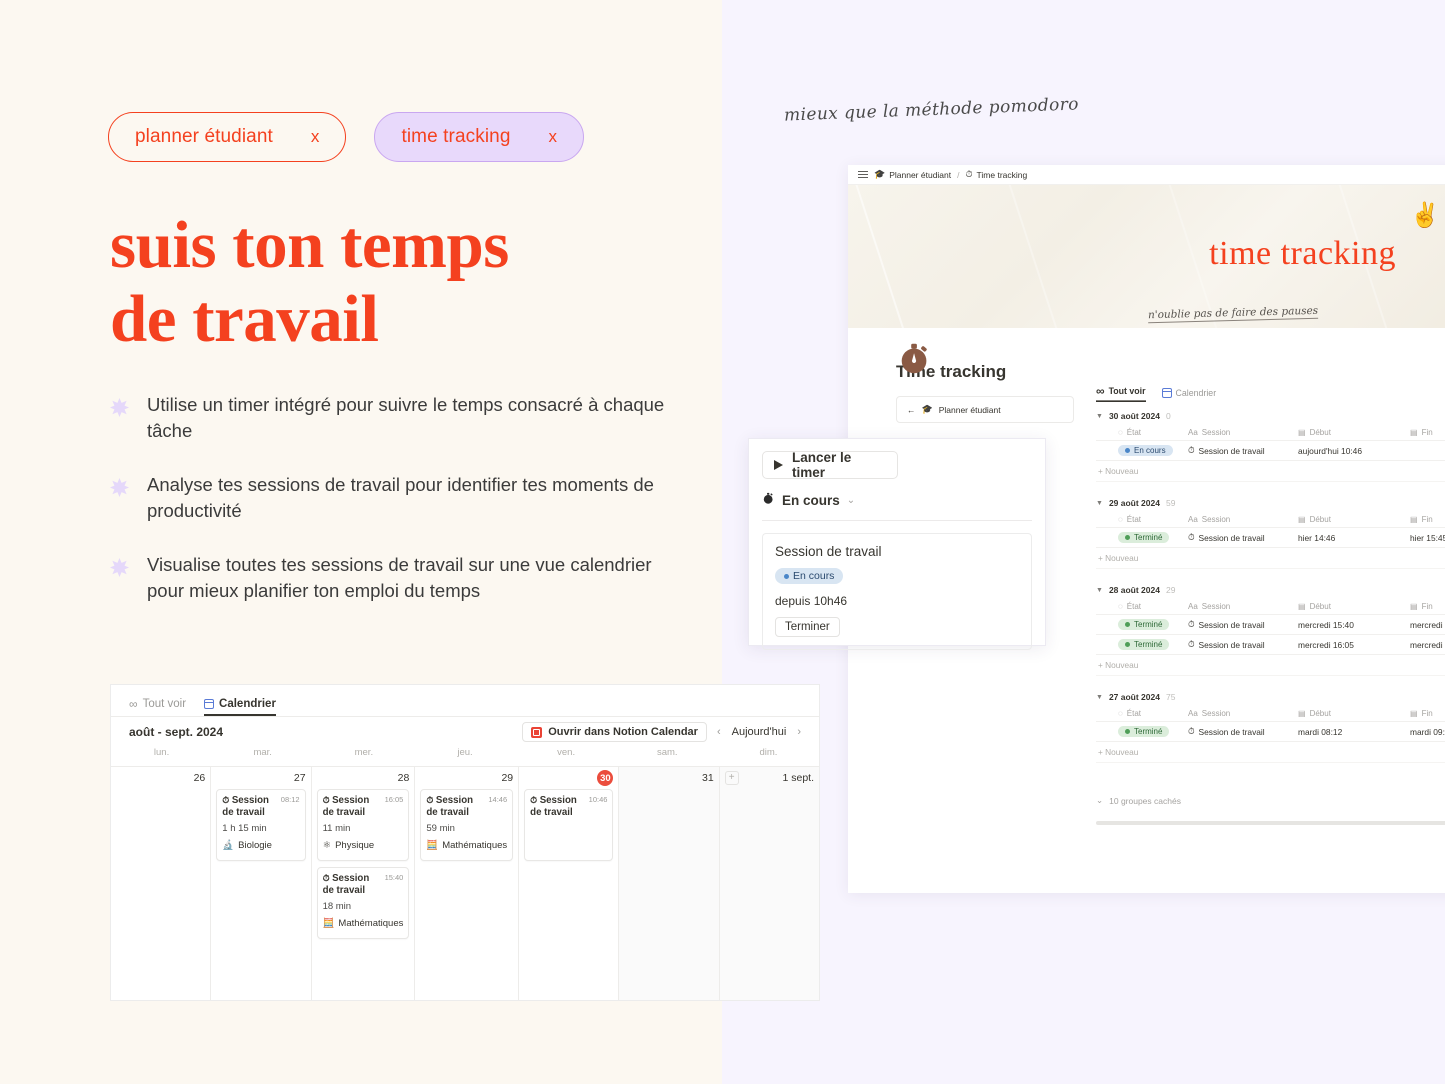 This screenshot has height=1084, width=1445. What do you see at coordinates (769, 883) in the screenshot?
I see `calendar-day-column: +1 sept.` at bounding box center [769, 883].